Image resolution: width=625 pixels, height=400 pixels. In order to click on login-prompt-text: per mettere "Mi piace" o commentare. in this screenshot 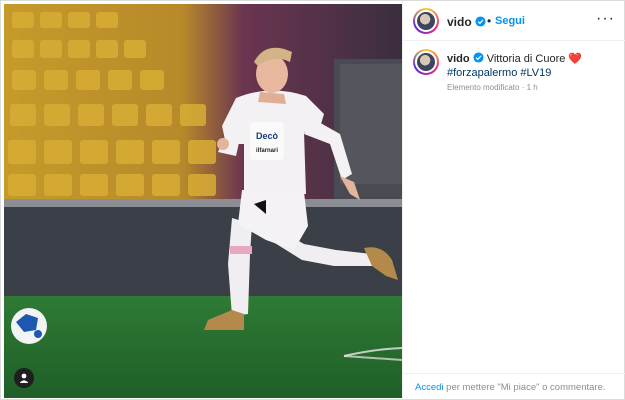, I will do `click(526, 387)`.